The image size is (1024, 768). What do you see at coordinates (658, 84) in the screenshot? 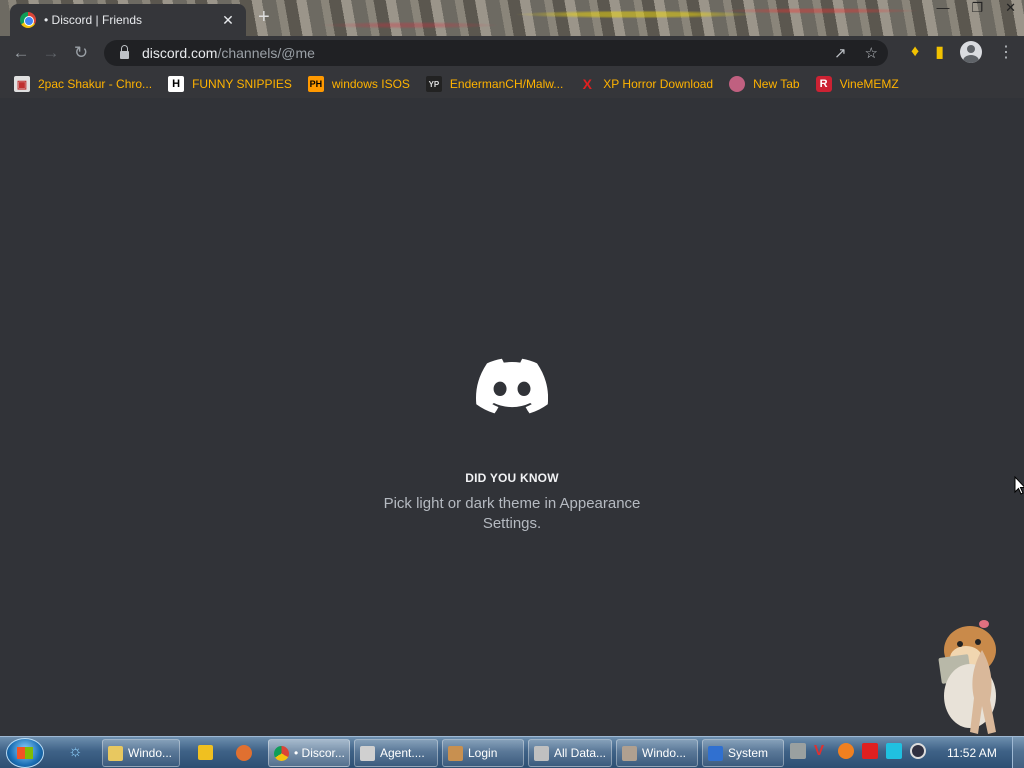
I see `bookmark-label: XP Horror Download` at bounding box center [658, 84].